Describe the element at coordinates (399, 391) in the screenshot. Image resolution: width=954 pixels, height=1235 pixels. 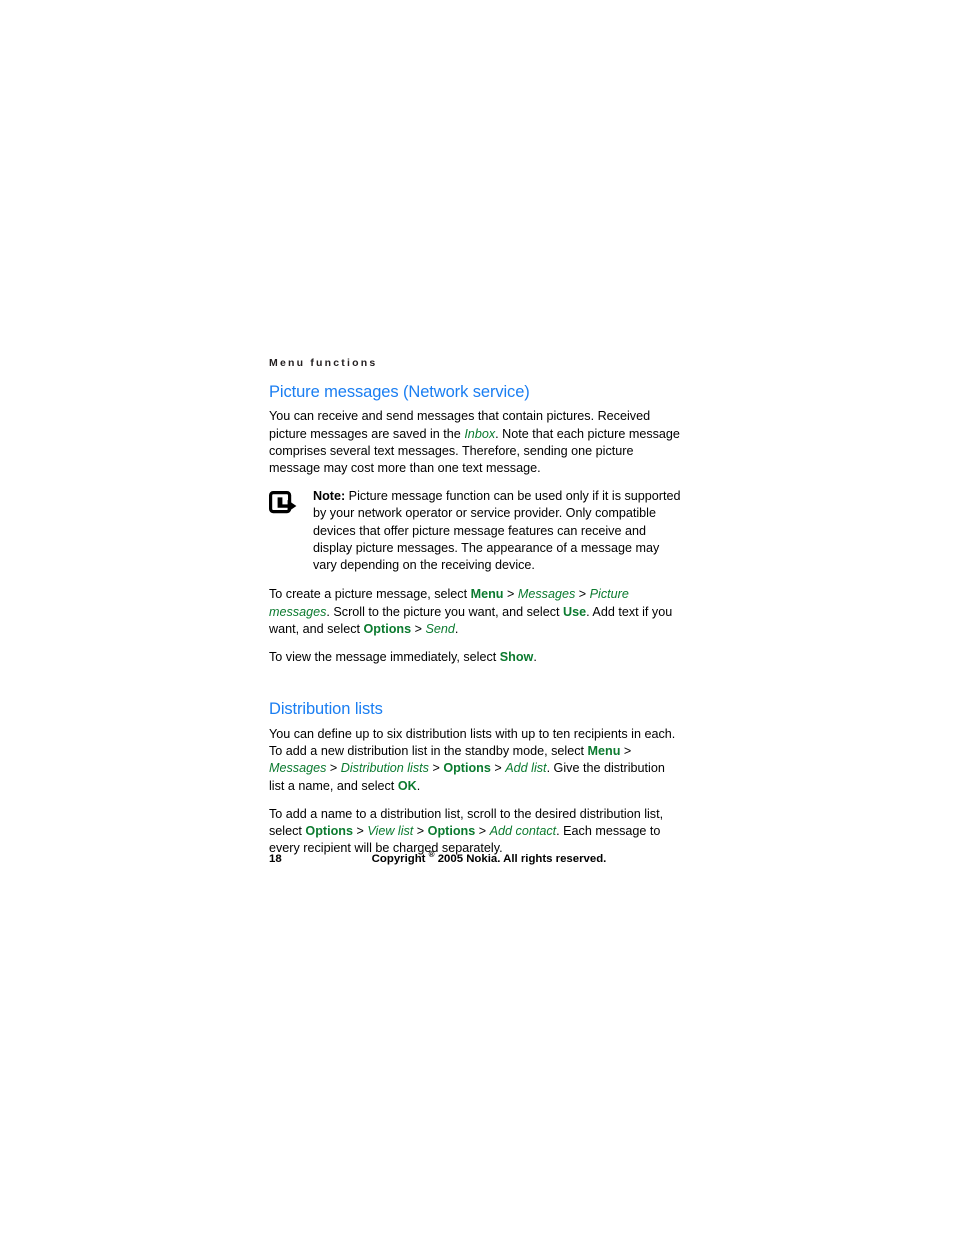
I see `section-heading-picture-messages: Picture messages (Network service)` at that location.